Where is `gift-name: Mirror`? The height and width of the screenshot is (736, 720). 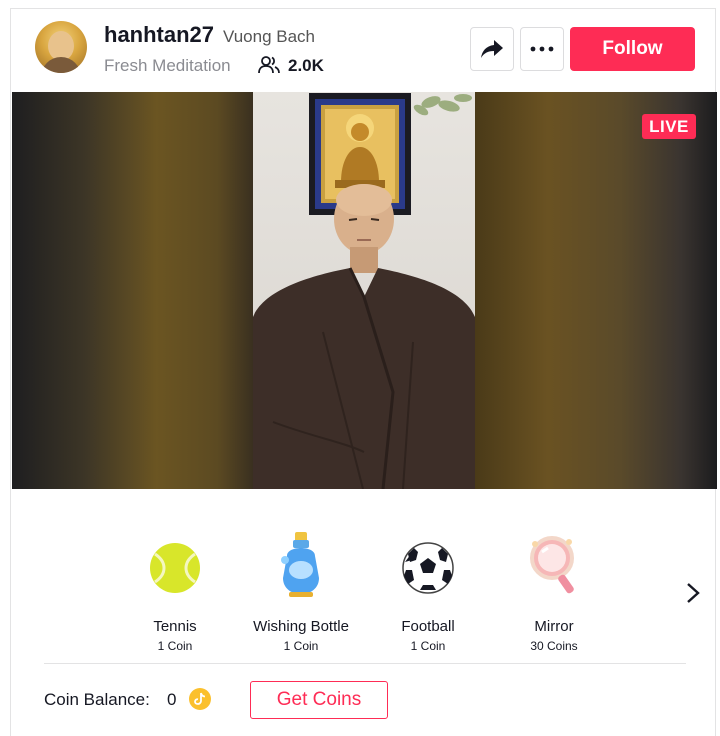
gift-name: Mirror is located at coordinates (554, 626).